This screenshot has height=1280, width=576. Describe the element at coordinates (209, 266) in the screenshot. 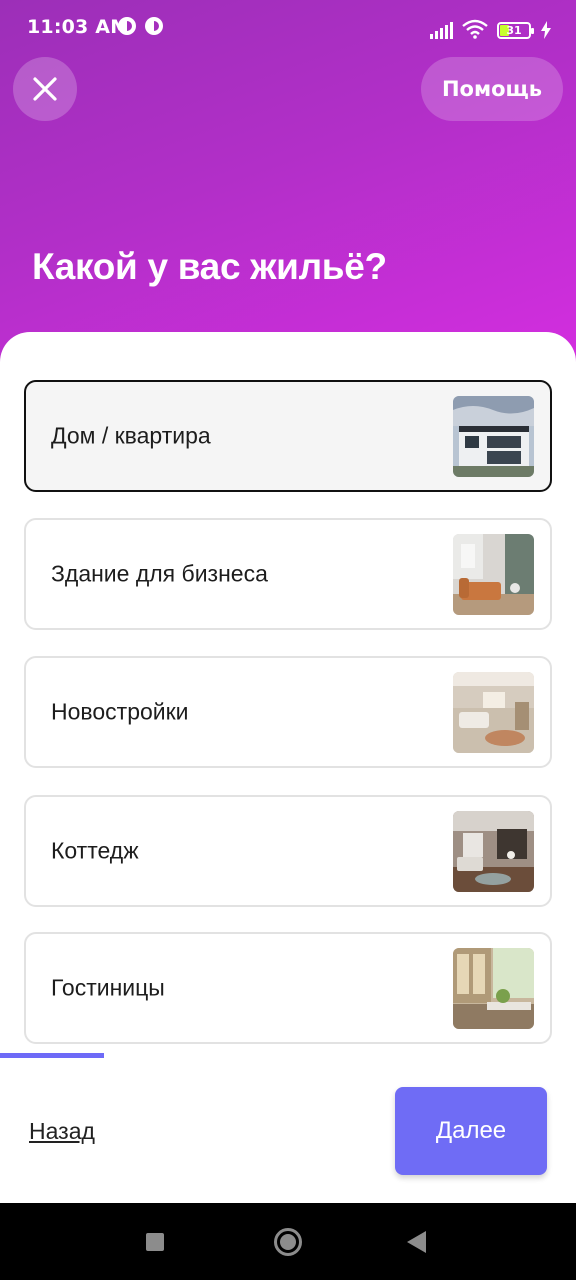

I see `page-title: Какой у вас жильё?` at that location.